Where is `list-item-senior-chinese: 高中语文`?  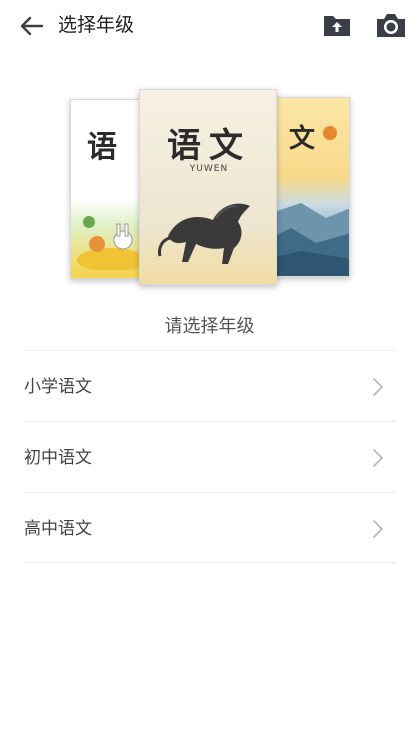
list-item-senior-chinese: 高中语文 is located at coordinates (210, 527).